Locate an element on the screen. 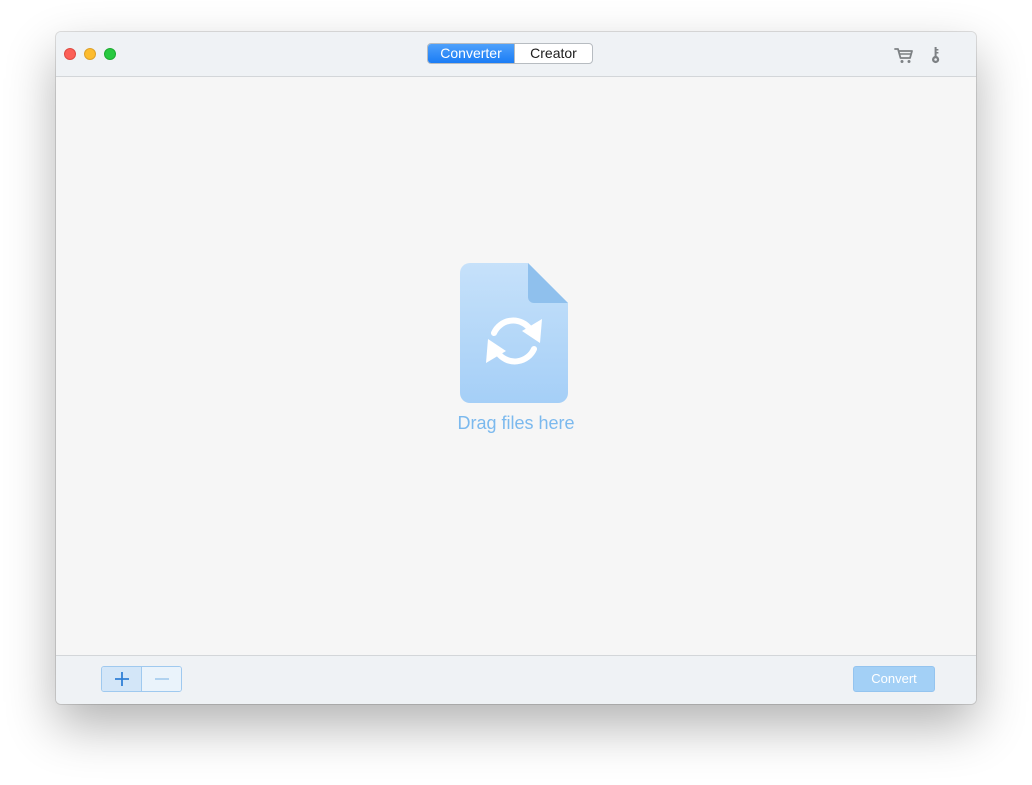  title-bar: Converter Creator is located at coordinates (516, 54).